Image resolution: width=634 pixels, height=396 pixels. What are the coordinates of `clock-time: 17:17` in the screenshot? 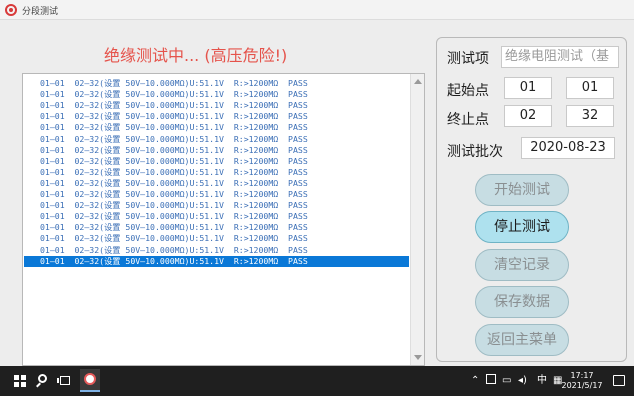 It's located at (582, 375).